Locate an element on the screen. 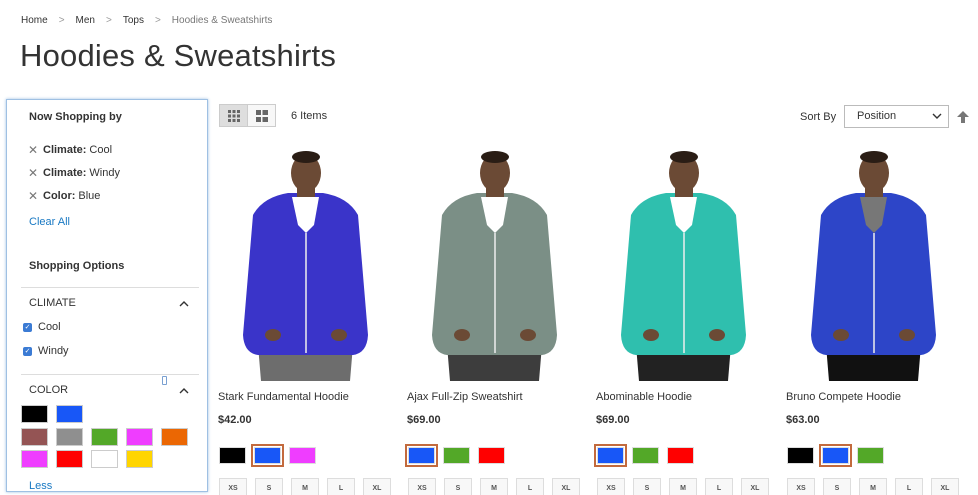 The width and height of the screenshot is (978, 495). climate-option-windy: ✓ Windy is located at coordinates (46, 351).